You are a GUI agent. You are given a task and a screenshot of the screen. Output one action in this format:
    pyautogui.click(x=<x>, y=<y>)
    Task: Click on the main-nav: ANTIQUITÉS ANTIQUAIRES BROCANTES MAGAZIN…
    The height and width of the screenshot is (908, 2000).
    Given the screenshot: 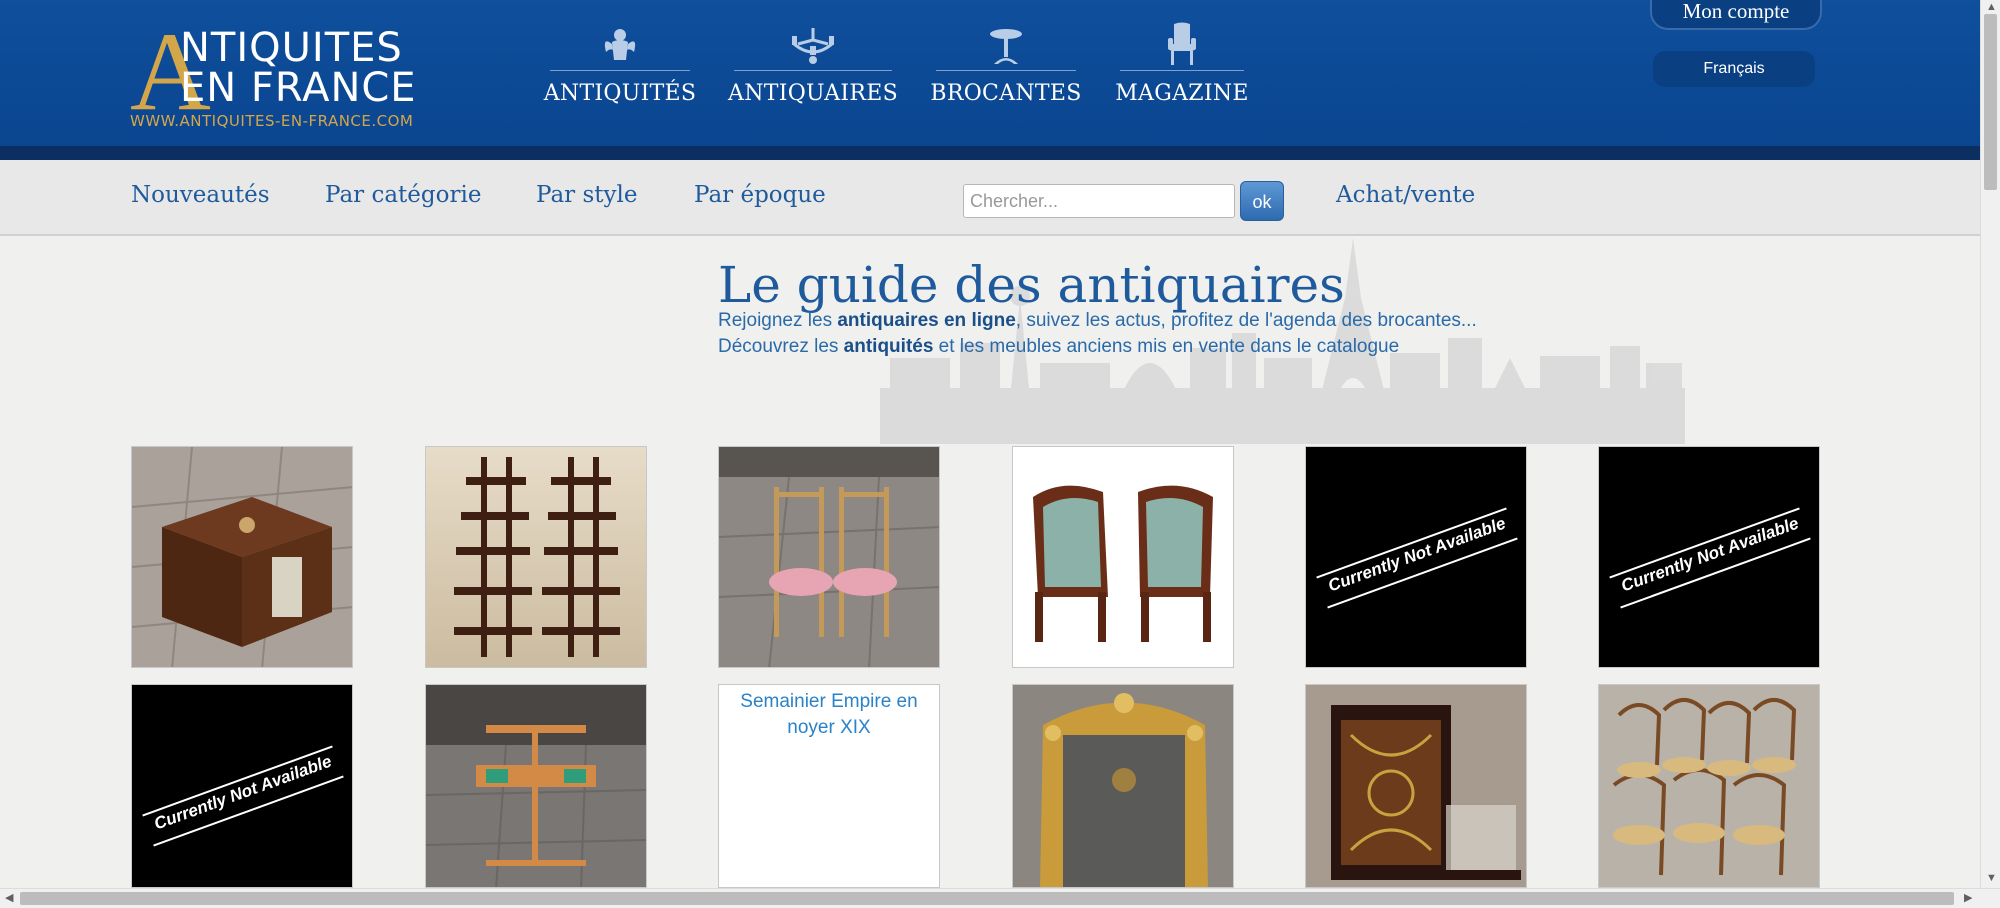 What is the action you would take?
    pyautogui.click(x=916, y=67)
    